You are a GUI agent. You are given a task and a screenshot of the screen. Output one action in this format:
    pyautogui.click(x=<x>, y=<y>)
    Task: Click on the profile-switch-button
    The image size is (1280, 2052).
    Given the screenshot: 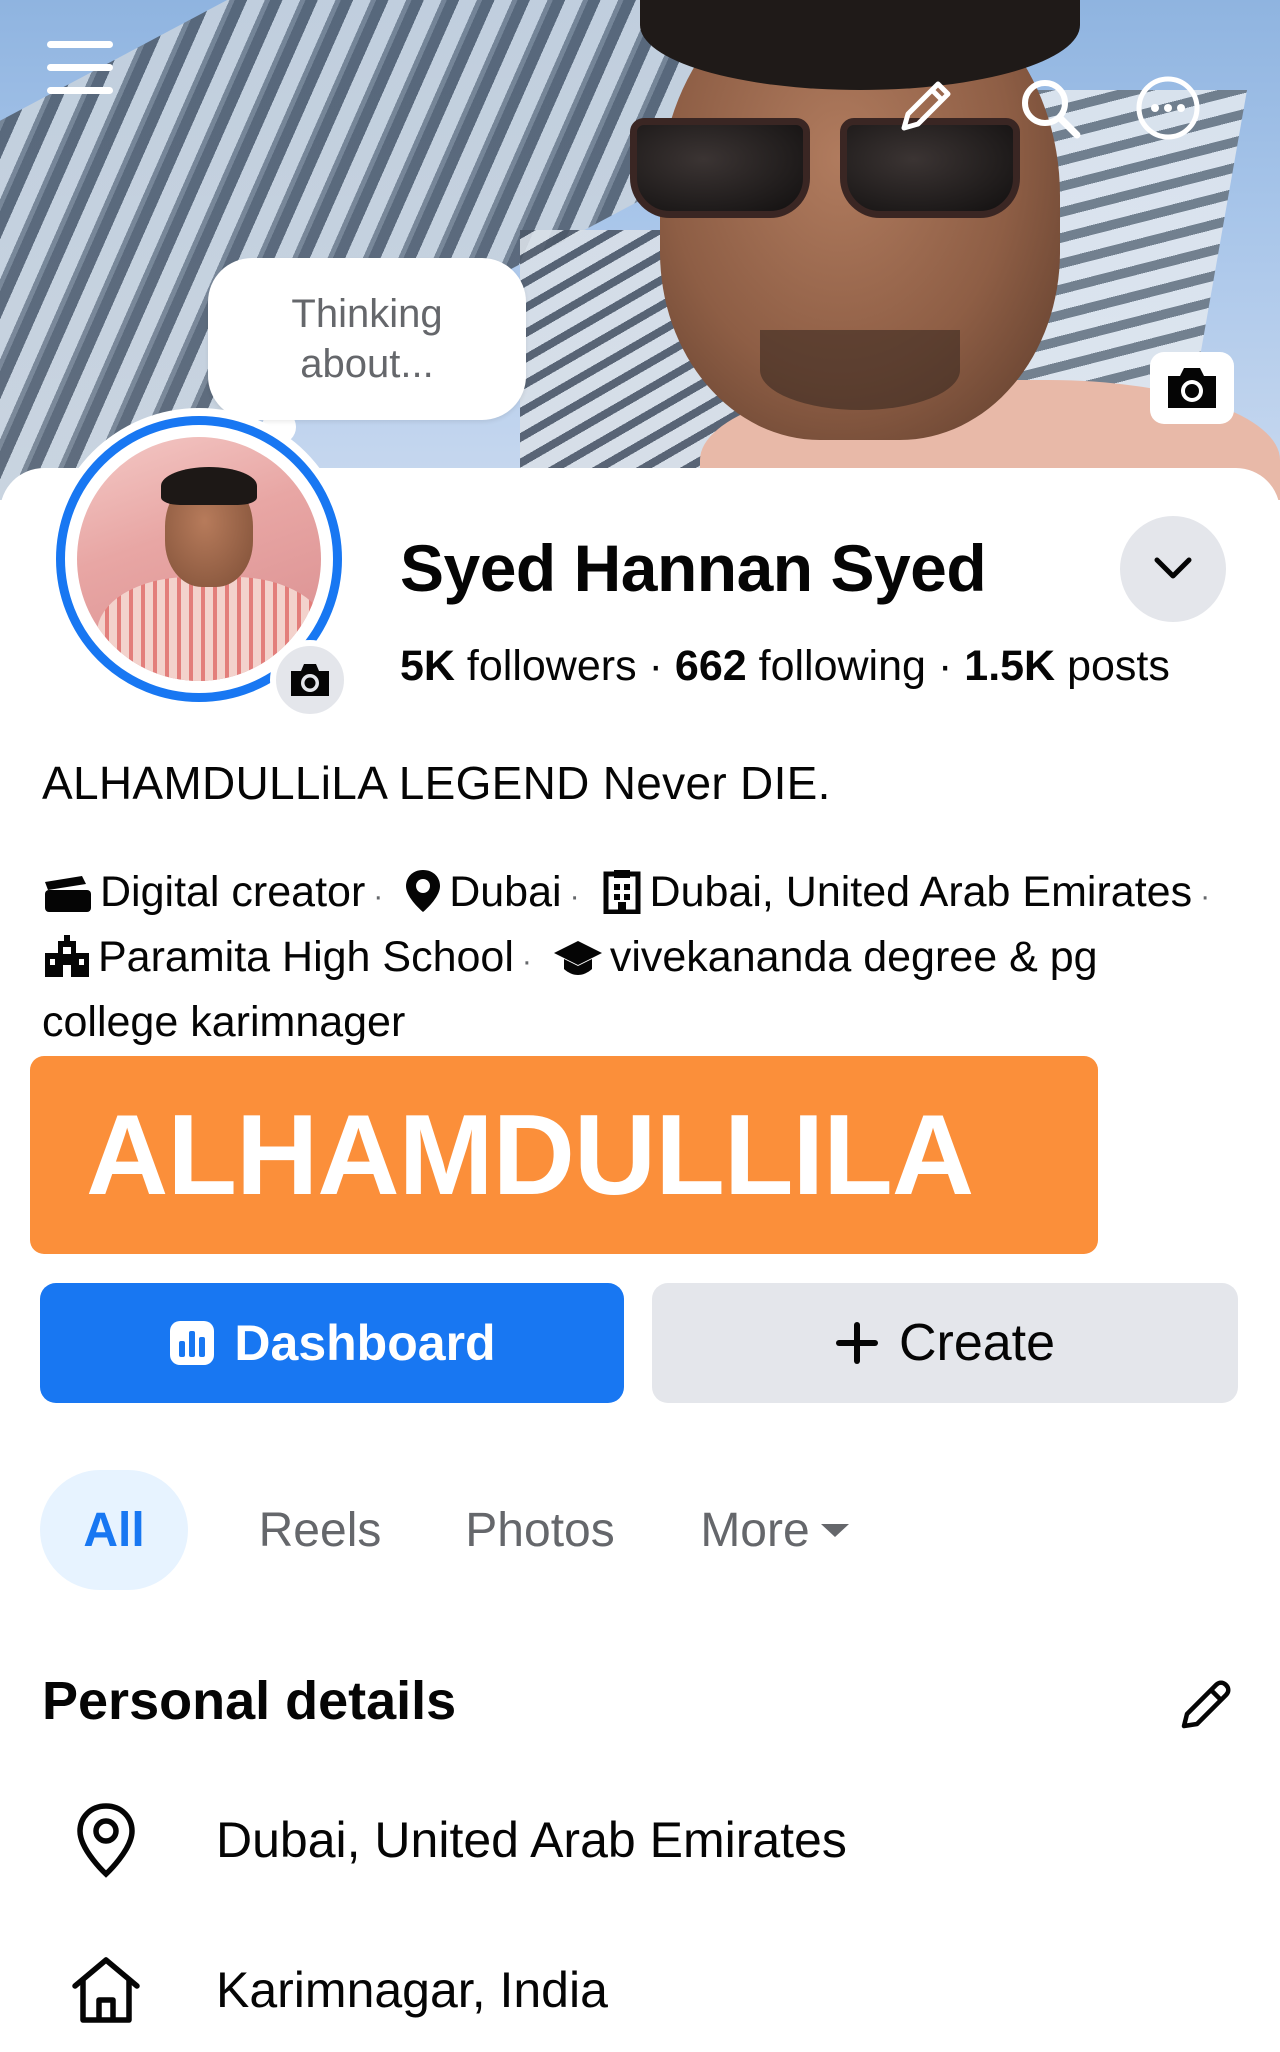 What is the action you would take?
    pyautogui.click(x=1173, y=569)
    